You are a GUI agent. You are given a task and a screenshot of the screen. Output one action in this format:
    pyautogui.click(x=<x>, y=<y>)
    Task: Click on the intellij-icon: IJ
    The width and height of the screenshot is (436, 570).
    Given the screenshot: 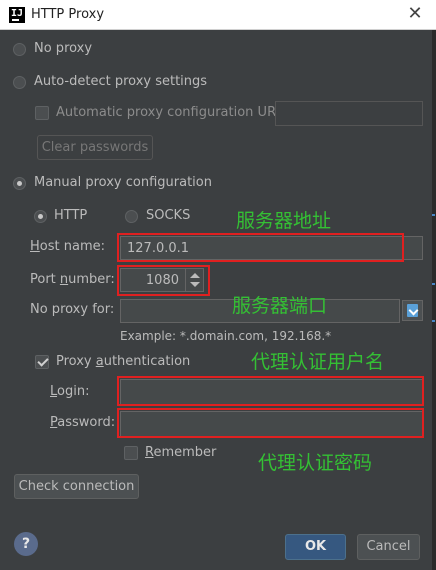 What is the action you would take?
    pyautogui.click(x=17, y=15)
    